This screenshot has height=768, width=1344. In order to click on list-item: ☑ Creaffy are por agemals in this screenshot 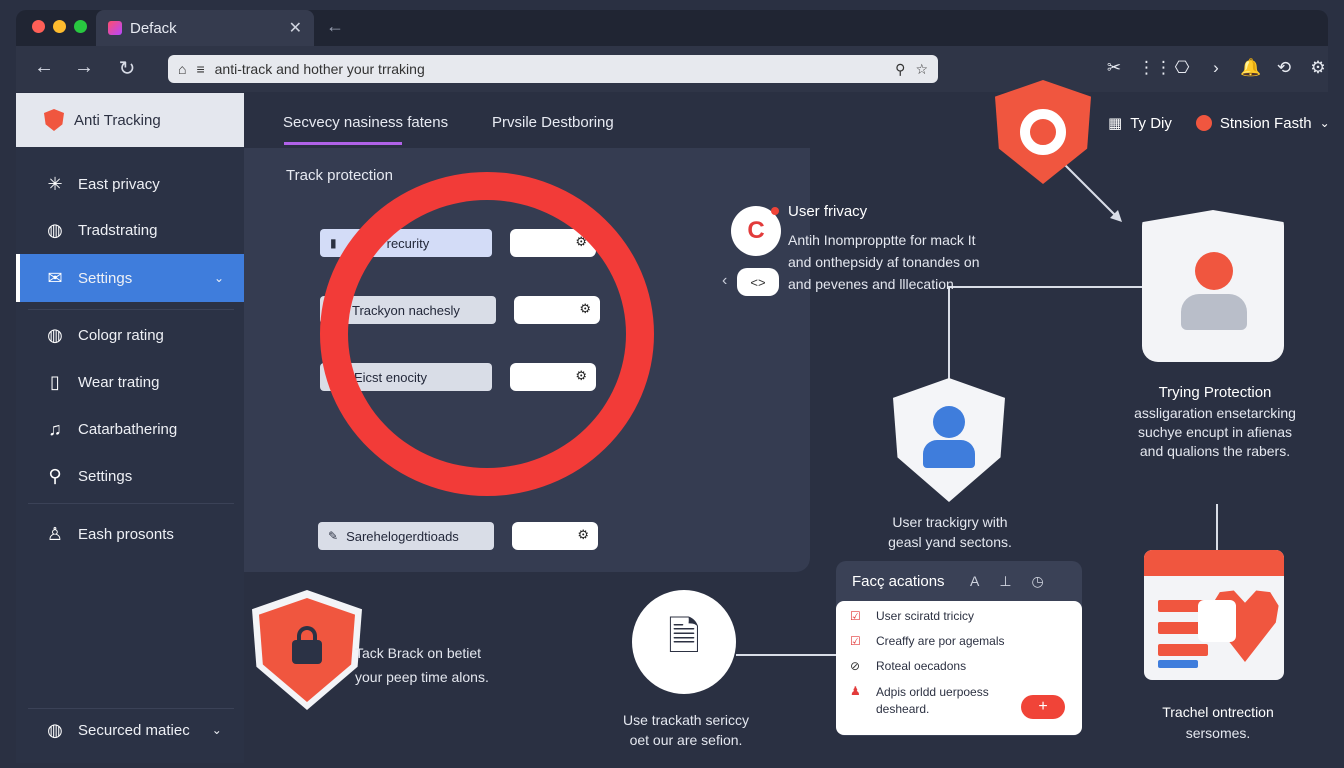, I will do `click(959, 646)`.